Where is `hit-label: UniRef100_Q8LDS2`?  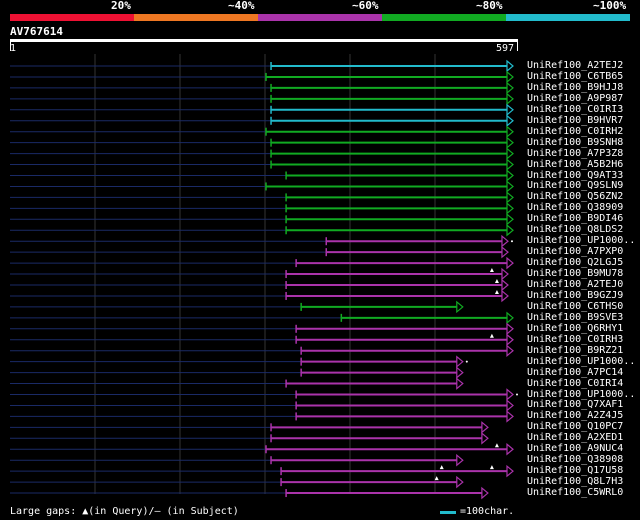 hit-label: UniRef100_Q8LDS2 is located at coordinates (575, 229).